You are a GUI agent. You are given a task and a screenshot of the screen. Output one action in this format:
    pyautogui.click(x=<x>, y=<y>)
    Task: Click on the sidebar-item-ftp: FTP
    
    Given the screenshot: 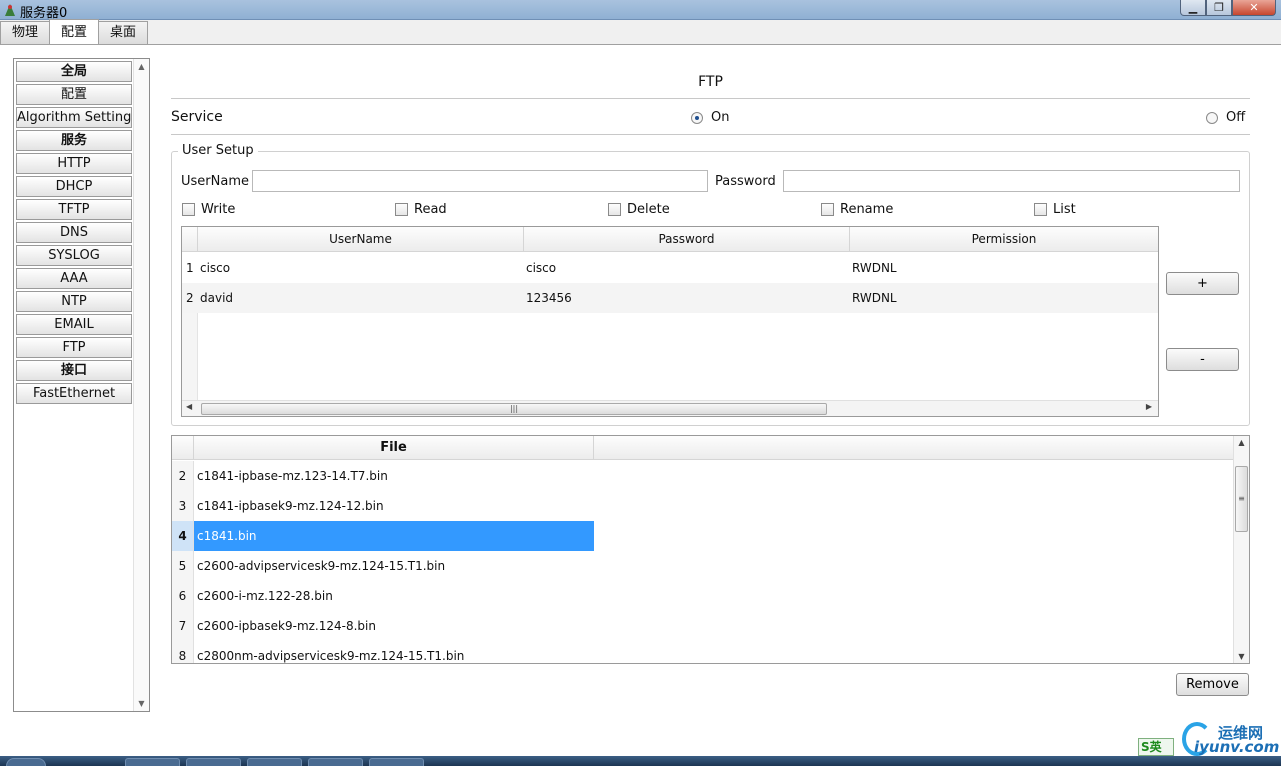 What is the action you would take?
    pyautogui.click(x=74, y=347)
    